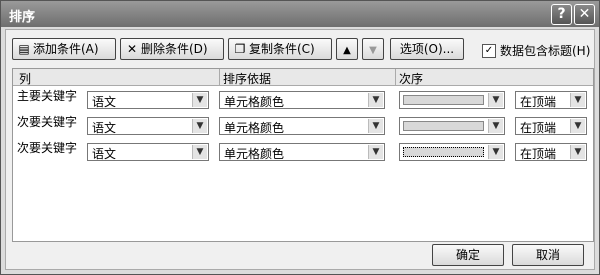 This screenshot has height=275, width=600. I want to click on cancel-label: 取消, so click(547, 255).